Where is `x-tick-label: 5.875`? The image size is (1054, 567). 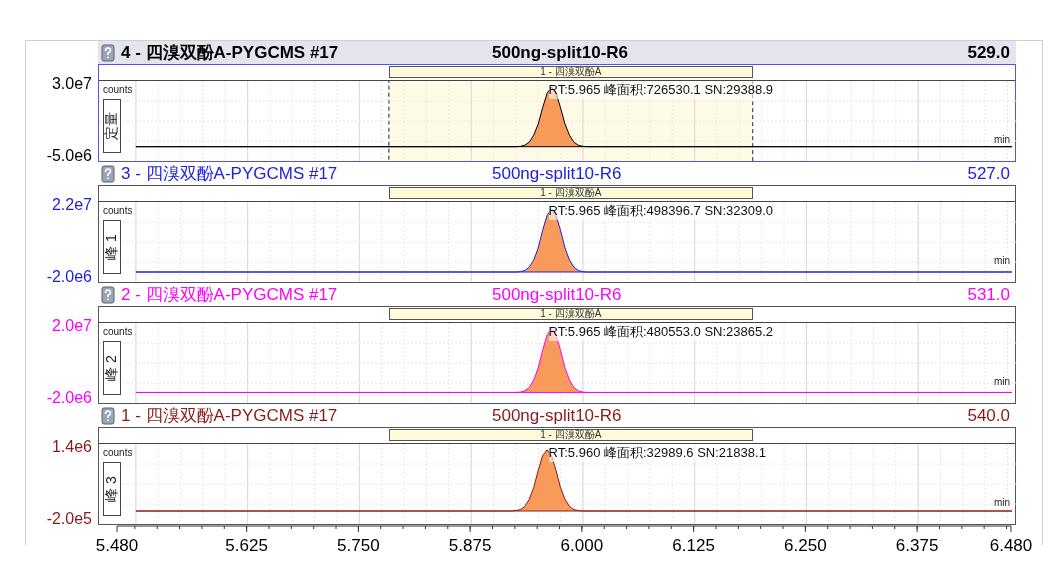 x-tick-label: 5.875 is located at coordinates (470, 545).